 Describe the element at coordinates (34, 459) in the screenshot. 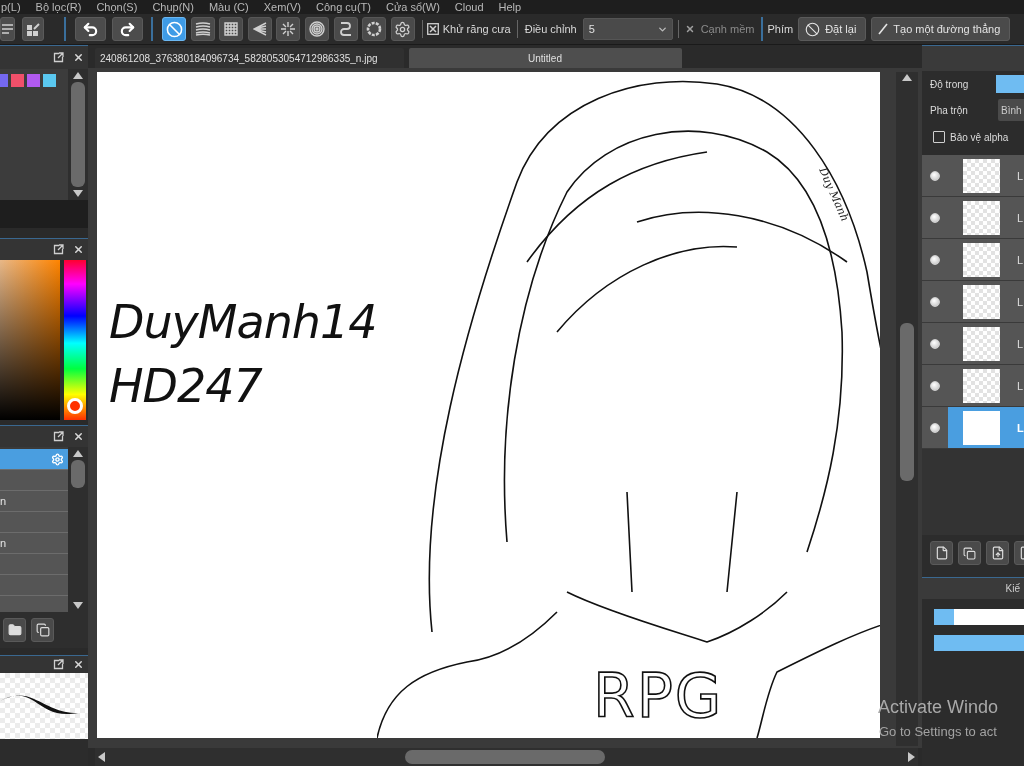

I see `brush-list-item` at that location.